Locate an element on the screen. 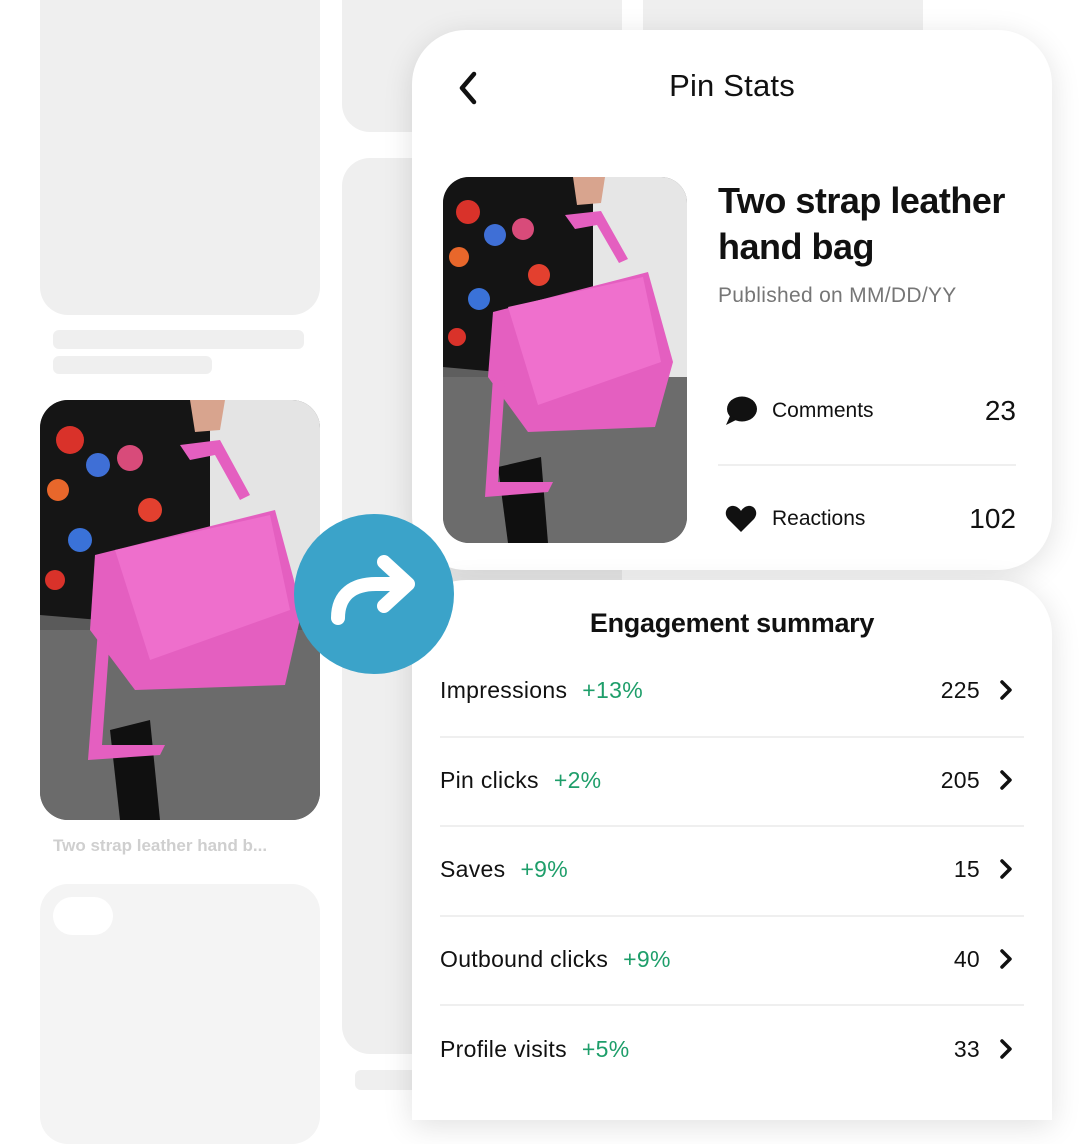  pin-title: Two strap leather hand bag is located at coordinates (861, 223).